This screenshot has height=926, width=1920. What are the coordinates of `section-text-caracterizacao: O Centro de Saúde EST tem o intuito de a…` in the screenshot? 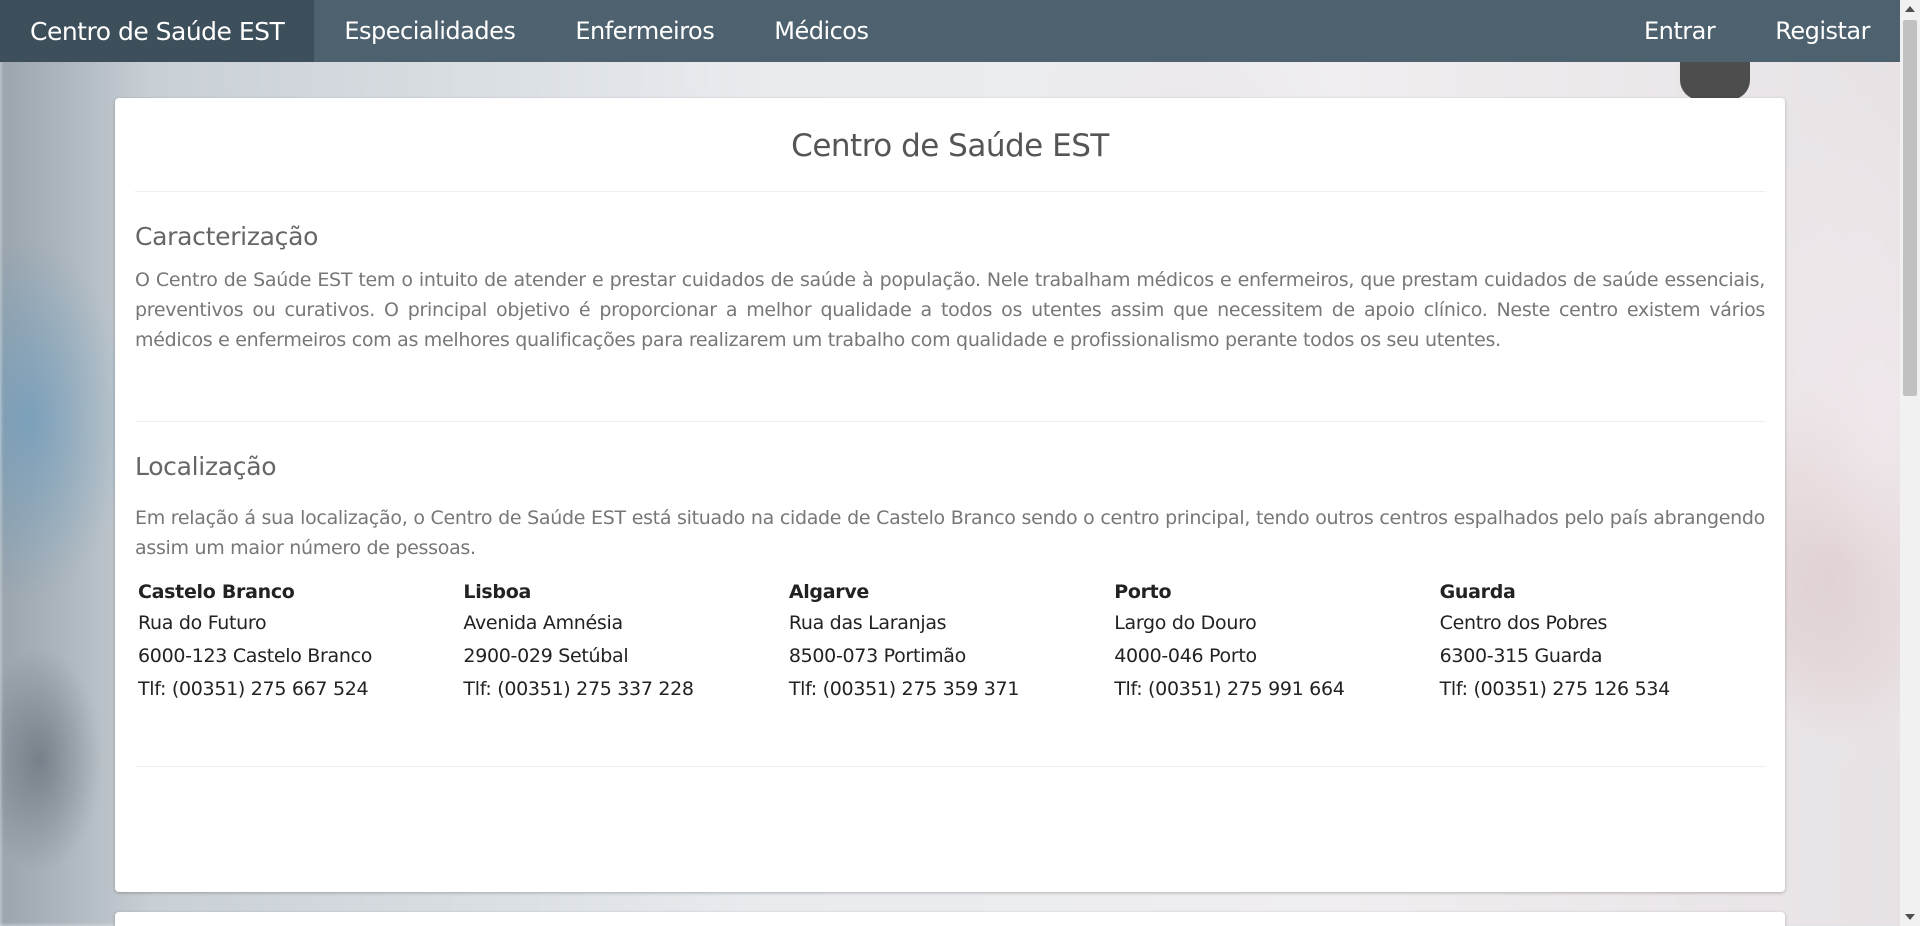 It's located at (950, 310).